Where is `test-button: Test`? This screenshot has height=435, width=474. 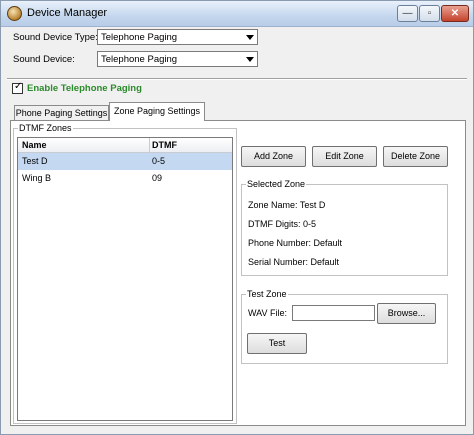
test-button: Test is located at coordinates (277, 343).